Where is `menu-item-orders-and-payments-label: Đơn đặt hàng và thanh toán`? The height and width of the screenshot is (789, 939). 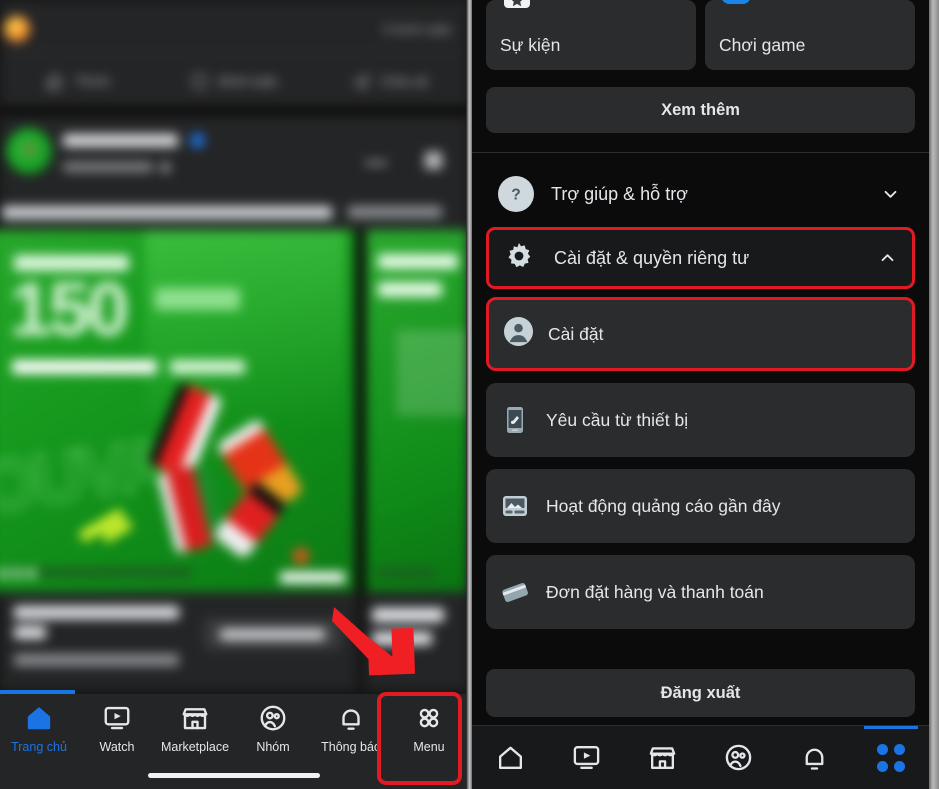 menu-item-orders-and-payments-label: Đơn đặt hàng và thanh toán is located at coordinates (655, 591).